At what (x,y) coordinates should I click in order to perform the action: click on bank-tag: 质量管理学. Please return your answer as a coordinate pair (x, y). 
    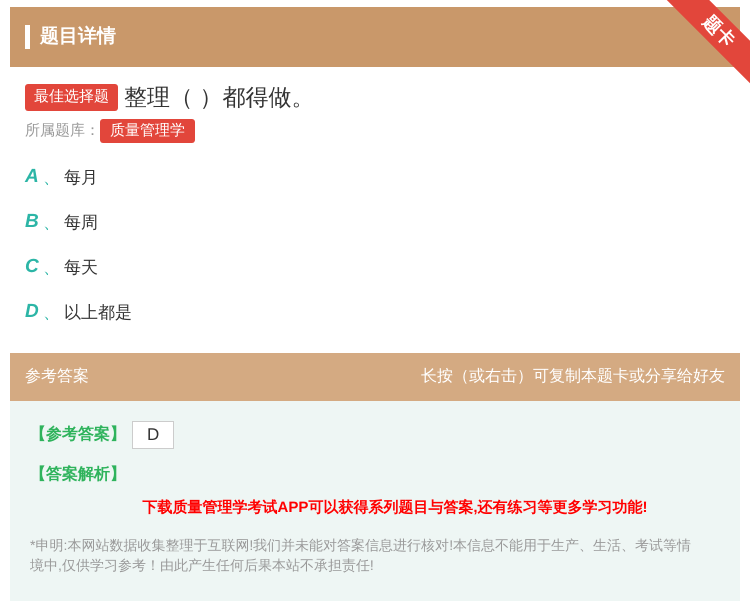
    Looking at the image, I should click on (147, 130).